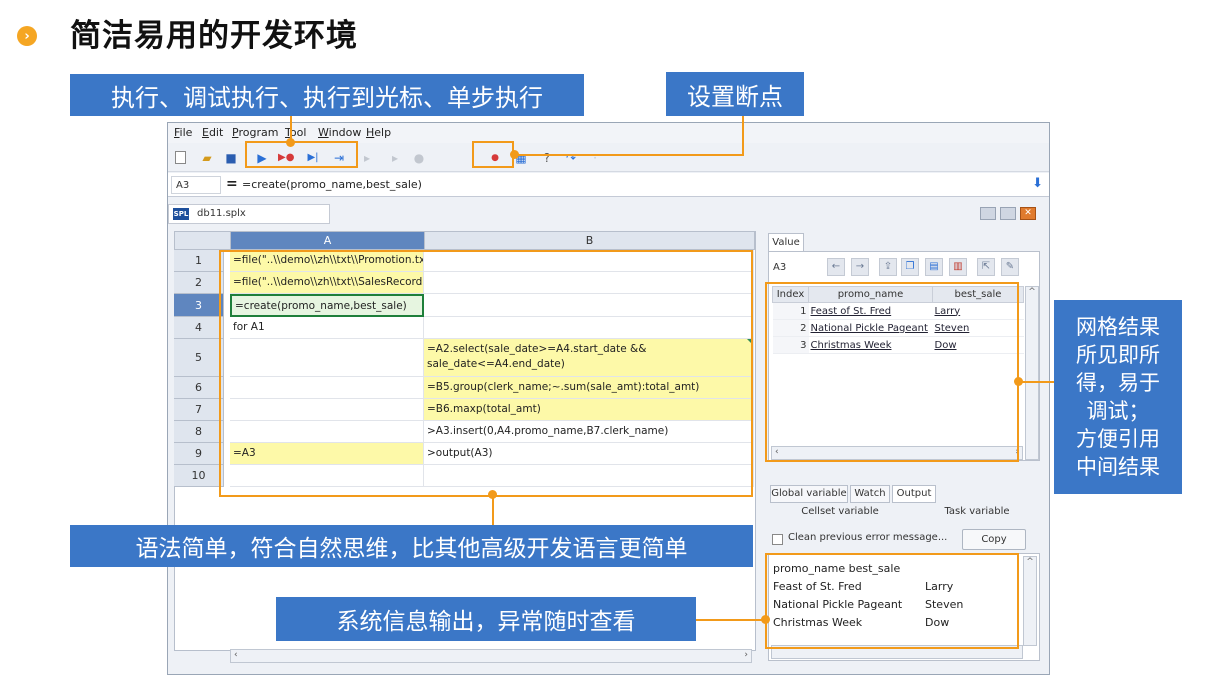 The image size is (1220, 698). I want to click on callout-syntax: 语法简单，符合自然思维，比其他高级开发语言更简单, so click(411, 546).